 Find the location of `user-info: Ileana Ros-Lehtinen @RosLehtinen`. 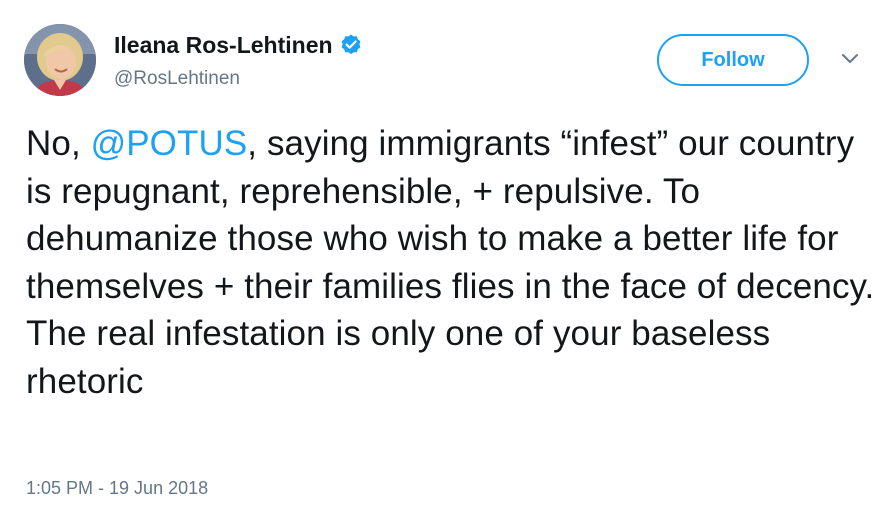

user-info: Ileana Ros-Lehtinen @RosLehtinen is located at coordinates (238, 60).